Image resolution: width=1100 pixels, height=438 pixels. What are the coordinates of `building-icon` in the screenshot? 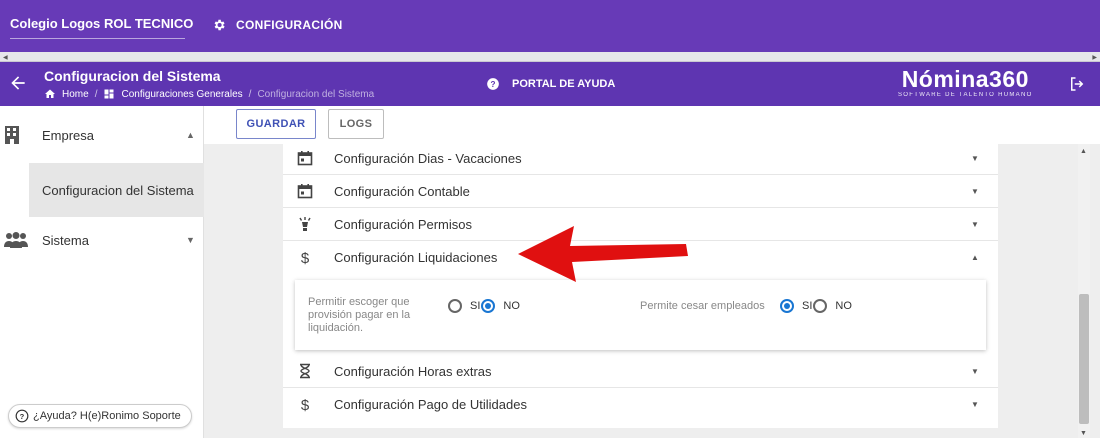 It's located at (12, 135).